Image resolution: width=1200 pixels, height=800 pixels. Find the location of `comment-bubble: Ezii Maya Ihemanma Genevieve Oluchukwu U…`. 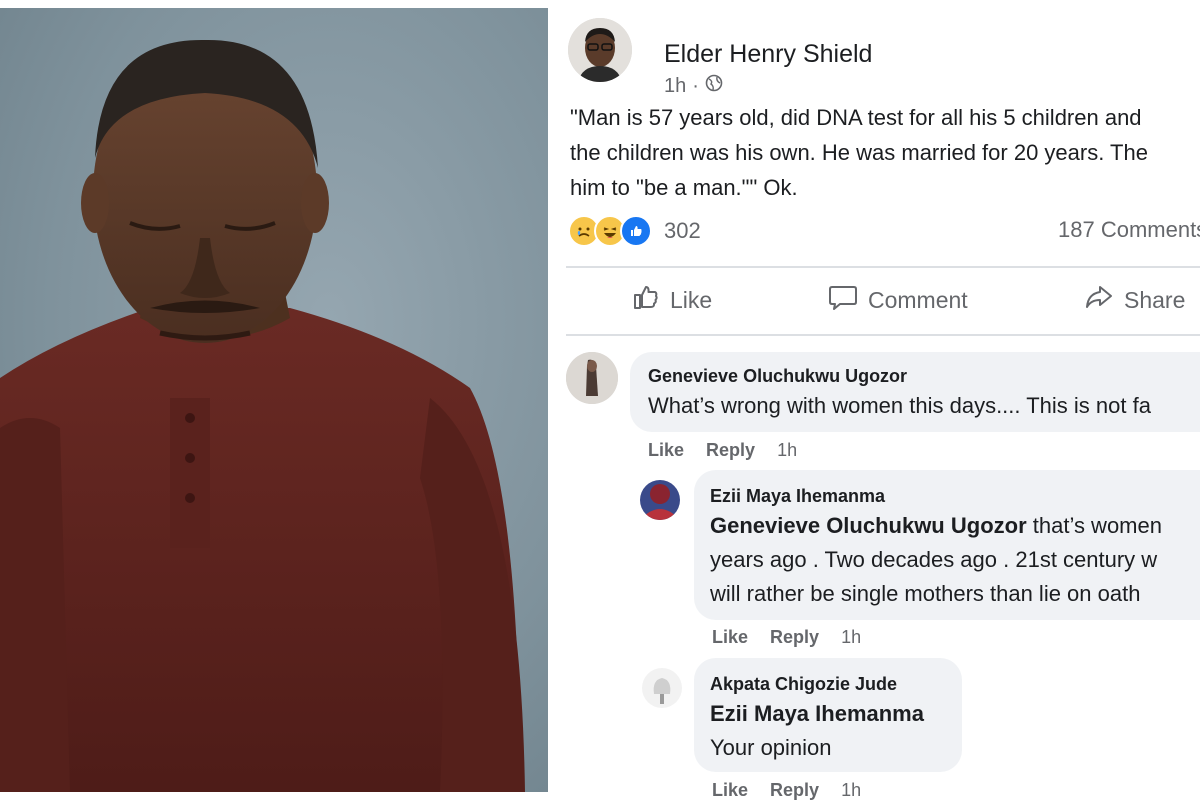

comment-bubble: Ezii Maya Ihemanma Genevieve Oluchukwu U… is located at coordinates (947, 545).